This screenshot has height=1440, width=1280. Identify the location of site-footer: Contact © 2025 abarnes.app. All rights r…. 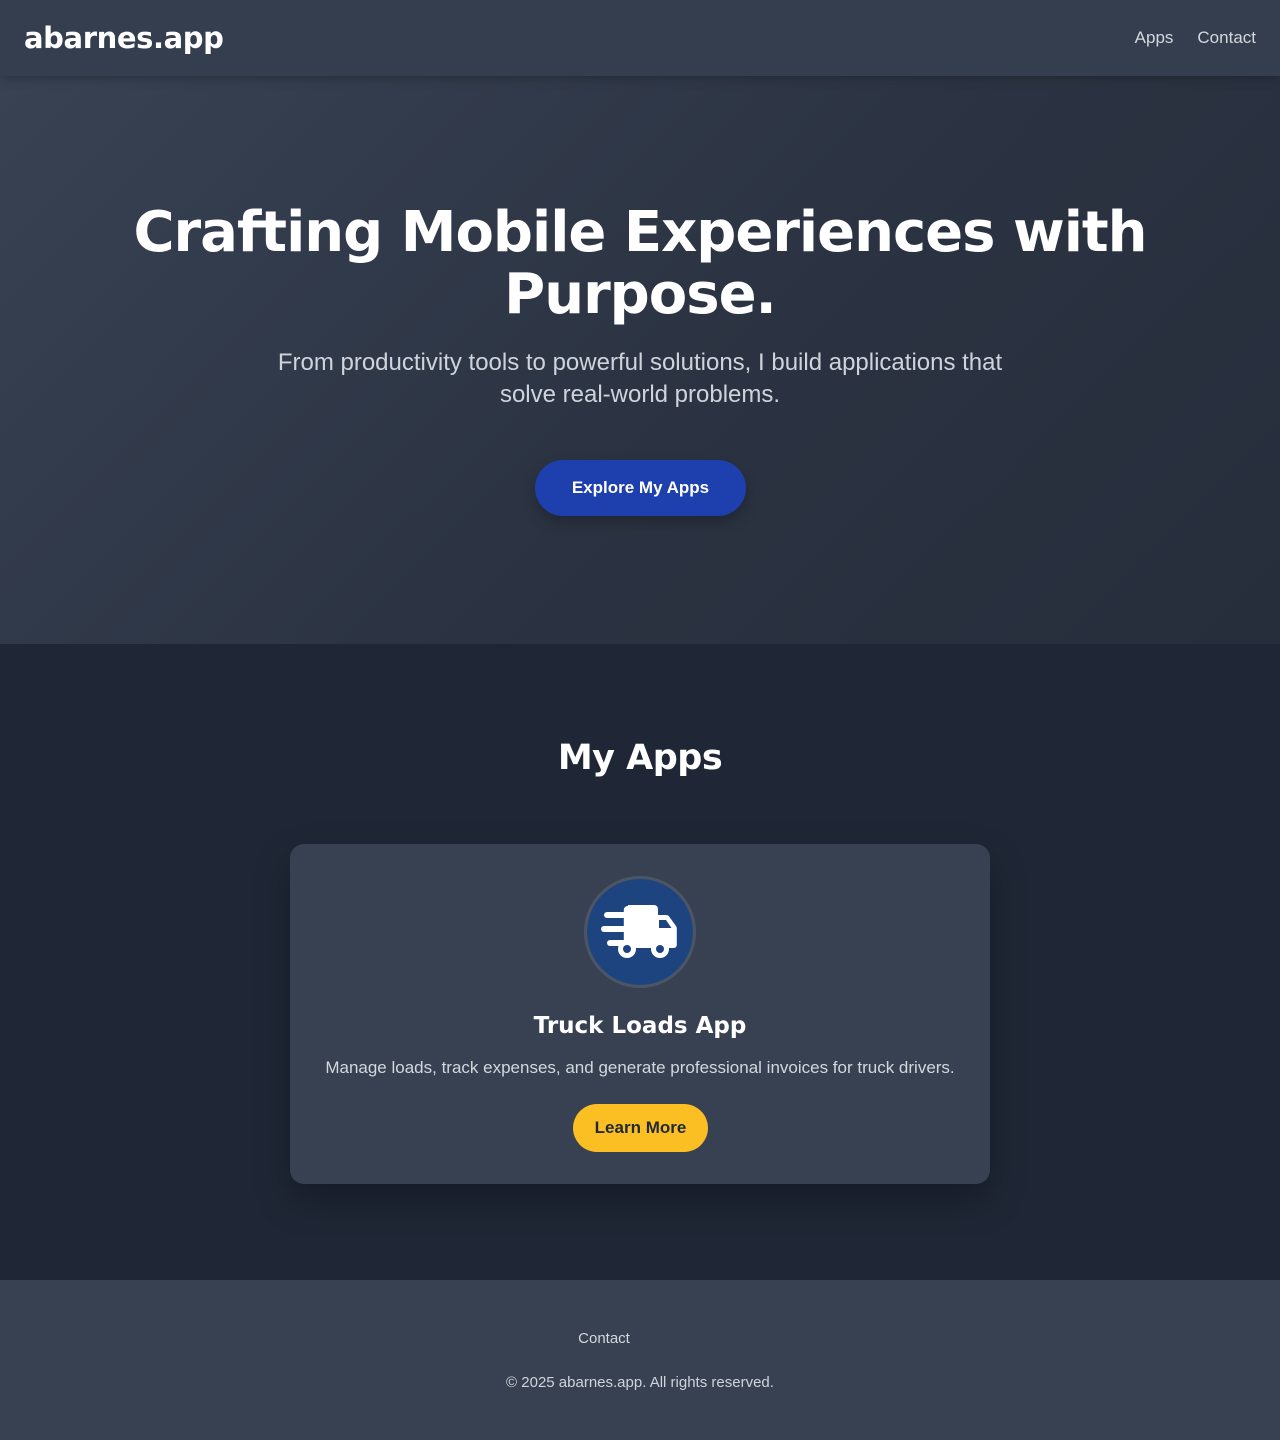
(640, 1360).